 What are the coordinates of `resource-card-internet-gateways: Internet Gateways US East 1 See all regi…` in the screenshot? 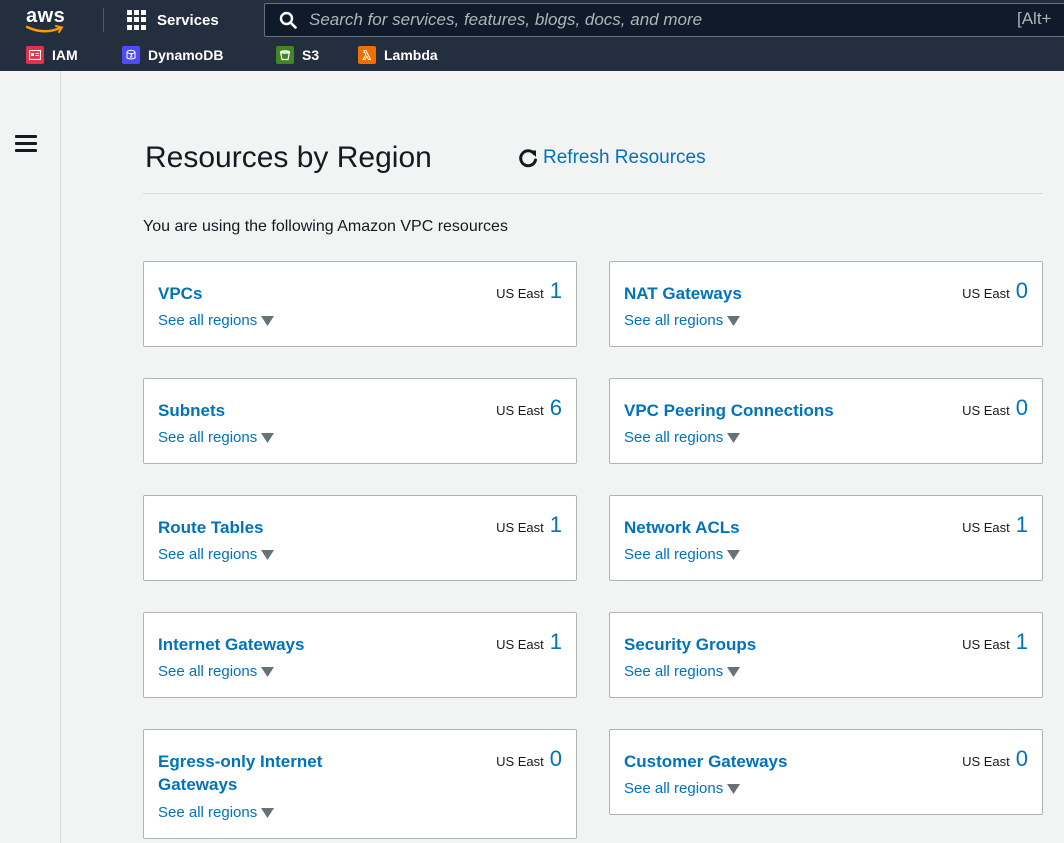 It's located at (360, 655).